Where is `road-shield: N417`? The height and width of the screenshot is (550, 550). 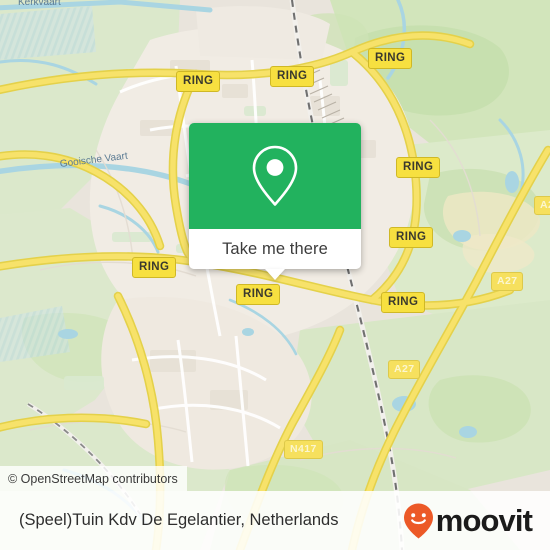
road-shield: N417 is located at coordinates (303, 449).